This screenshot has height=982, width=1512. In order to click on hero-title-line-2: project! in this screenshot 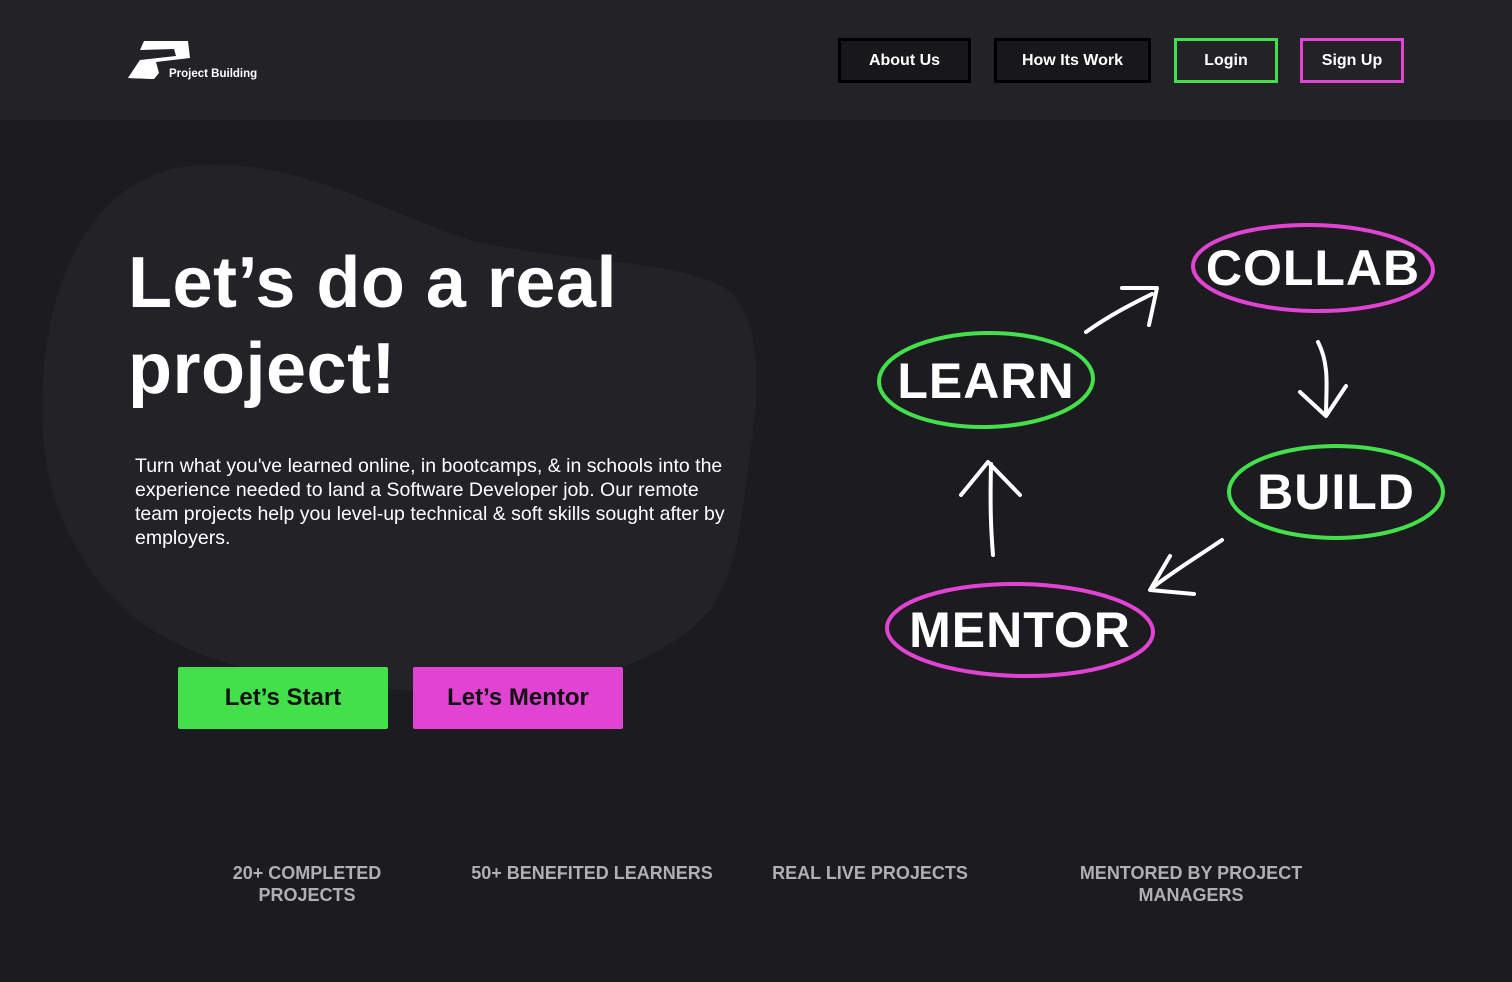, I will do `click(262, 369)`.